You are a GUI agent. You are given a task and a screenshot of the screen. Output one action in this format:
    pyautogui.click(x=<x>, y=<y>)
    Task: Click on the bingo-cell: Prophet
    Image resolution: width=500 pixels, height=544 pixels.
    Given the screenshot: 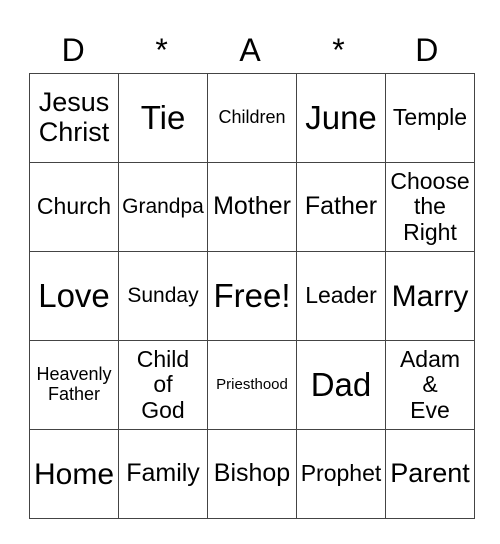 What is the action you would take?
    pyautogui.click(x=341, y=474)
    